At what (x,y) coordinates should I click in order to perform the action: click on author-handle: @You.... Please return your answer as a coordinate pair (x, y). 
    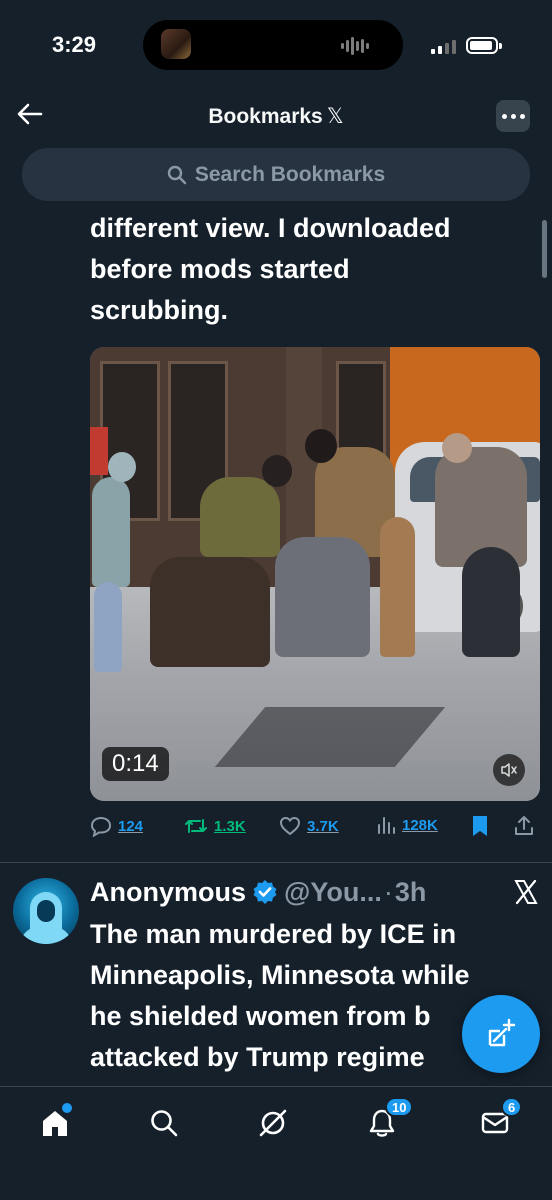
    Looking at the image, I should click on (333, 892).